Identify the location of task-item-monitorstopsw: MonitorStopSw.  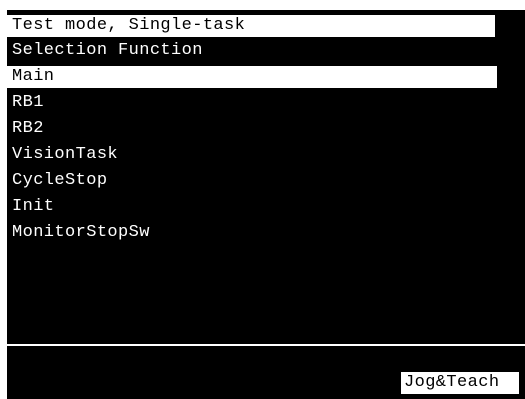
(266, 233).